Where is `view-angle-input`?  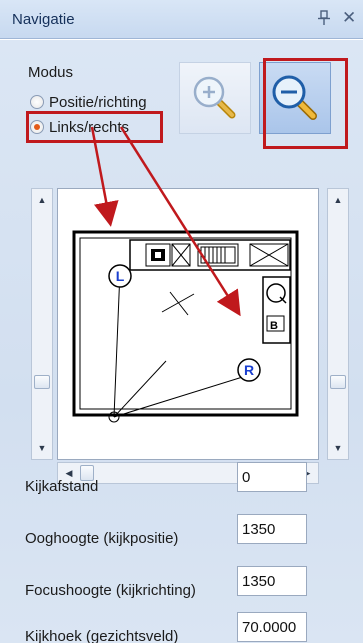 view-angle-input is located at coordinates (272, 627).